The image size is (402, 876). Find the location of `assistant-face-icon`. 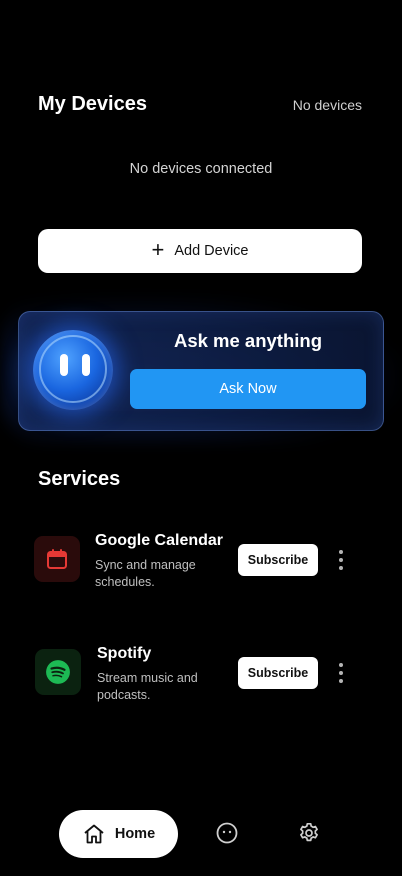

assistant-face-icon is located at coordinates (227, 833).